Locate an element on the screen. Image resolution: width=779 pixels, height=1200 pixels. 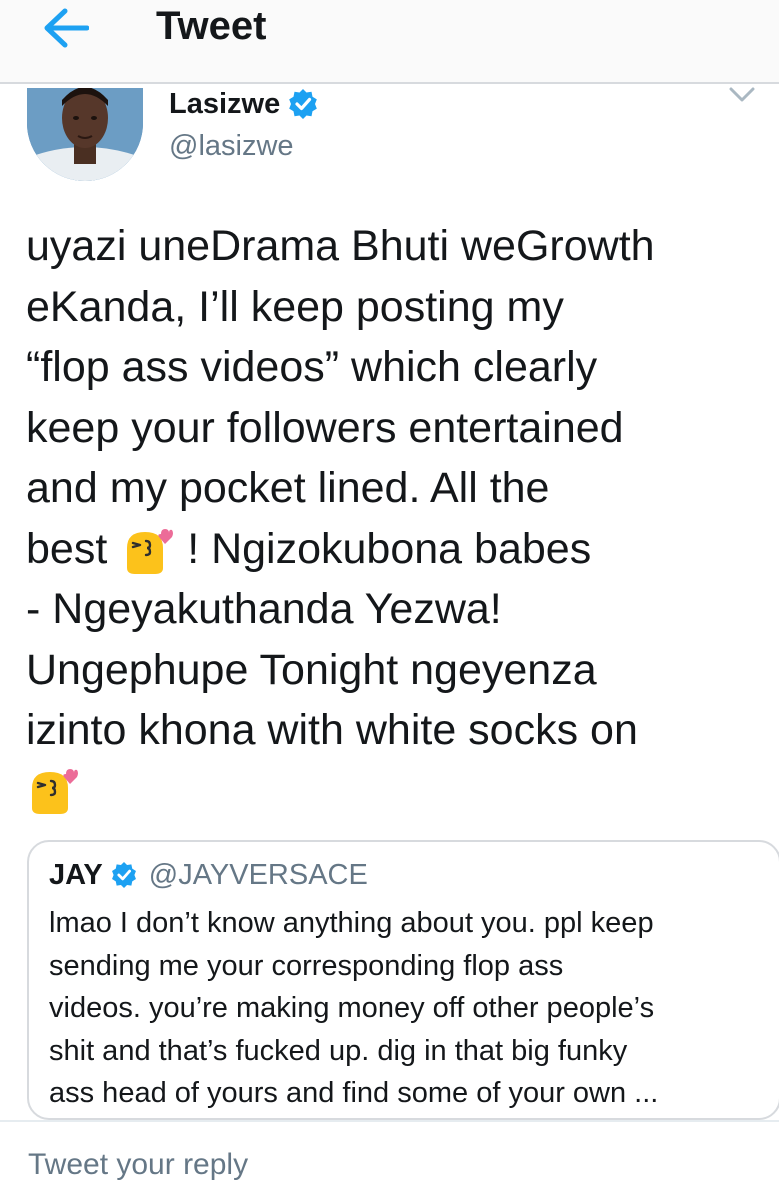
tweet-line: and my pocket lined. All the is located at coordinates (288, 488).